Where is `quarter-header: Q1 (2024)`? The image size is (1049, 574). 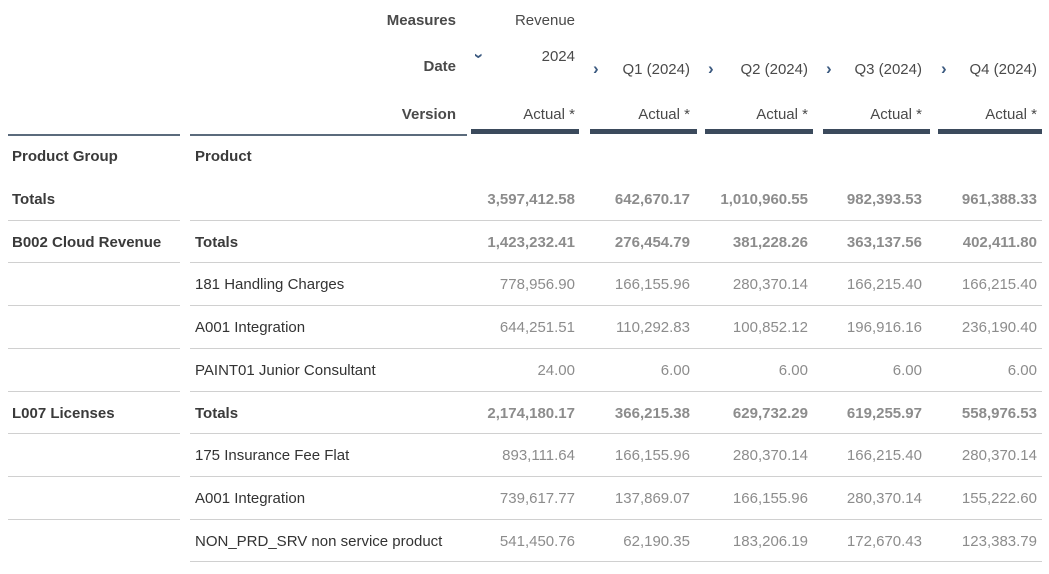 quarter-header: Q1 (2024) is located at coordinates (647, 69).